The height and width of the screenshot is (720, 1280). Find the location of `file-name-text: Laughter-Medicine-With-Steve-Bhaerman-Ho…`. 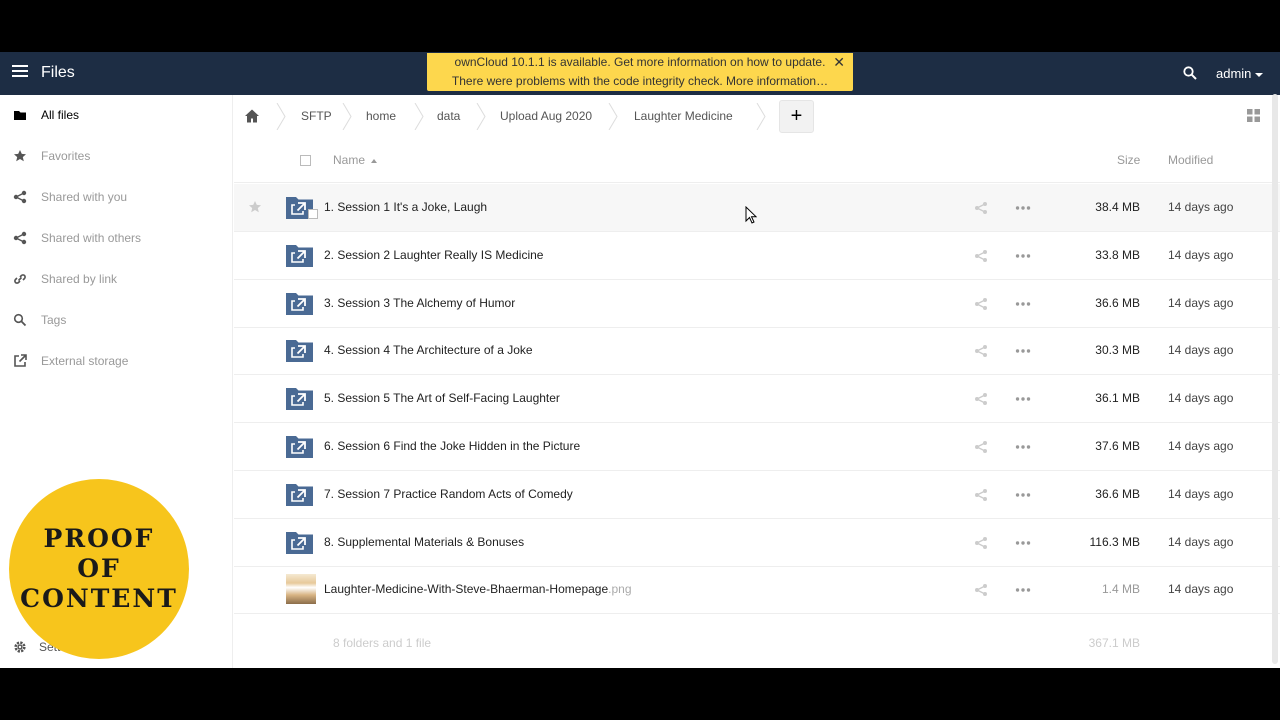

file-name-text: Laughter-Medicine-With-Steve-Bhaerman-Ho… is located at coordinates (466, 589).